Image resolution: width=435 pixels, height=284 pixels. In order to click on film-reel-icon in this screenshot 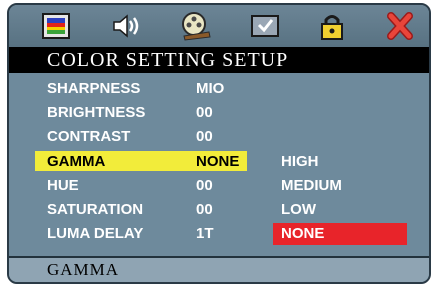, I will do `click(196, 26)`.